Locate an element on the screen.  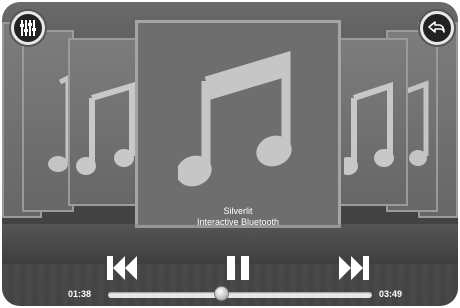
elapsed-time: 01:38 is located at coordinates (80, 294).